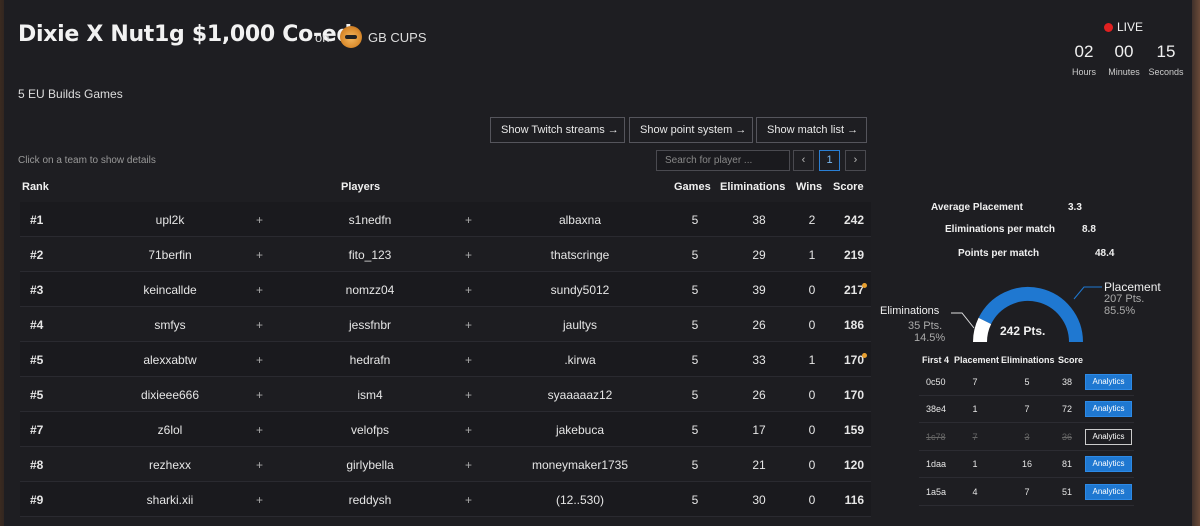  Describe the element at coordinates (37, 465) in the screenshot. I see `rank-cell: #8` at that location.